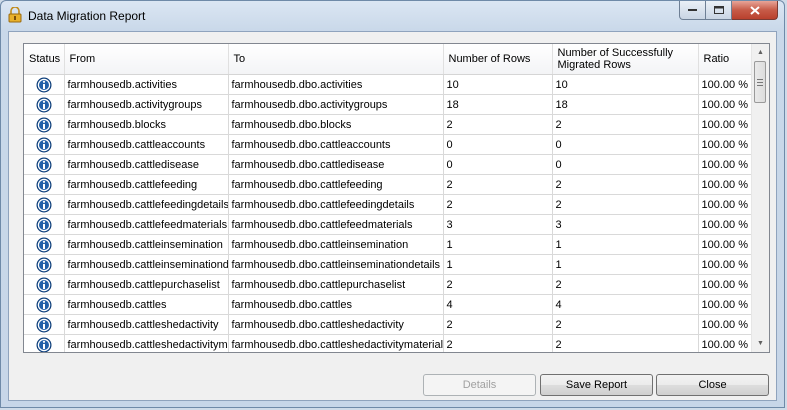 This screenshot has height=410, width=787. I want to click on column-header-status: Status, so click(44, 59).